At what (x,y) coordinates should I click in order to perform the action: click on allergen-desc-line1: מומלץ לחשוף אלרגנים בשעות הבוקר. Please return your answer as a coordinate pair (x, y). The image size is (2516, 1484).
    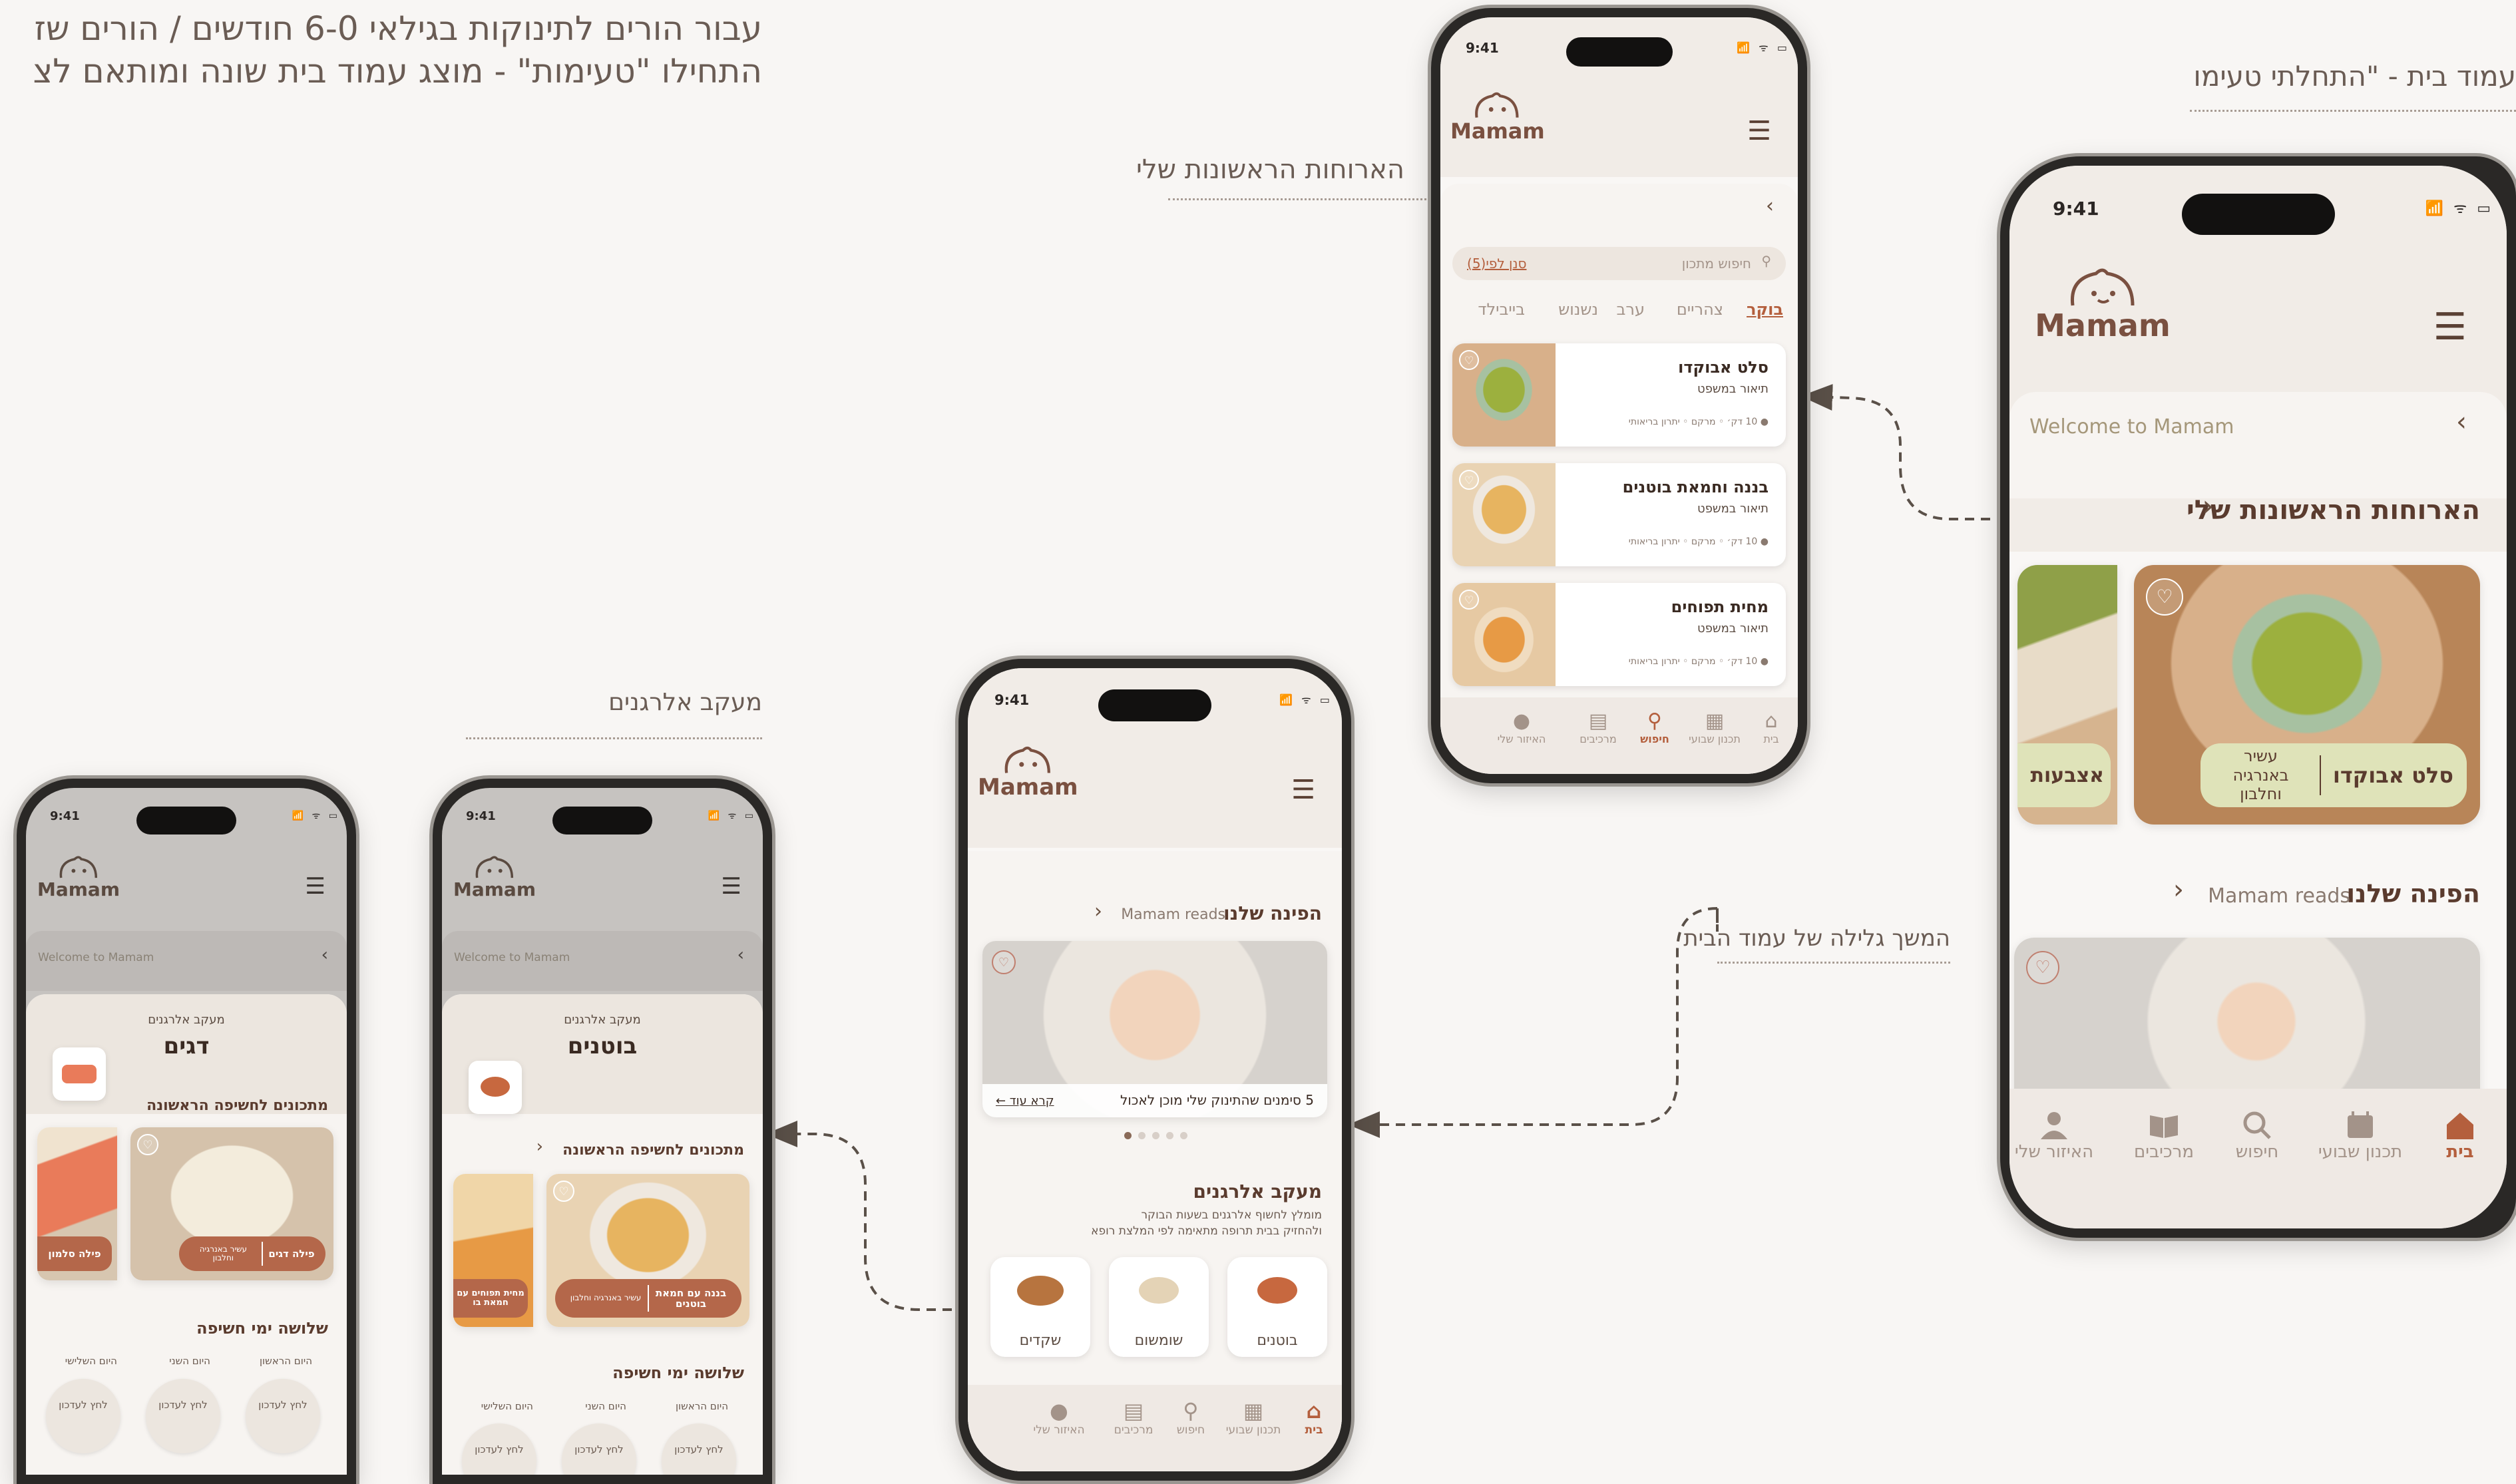
    Looking at the image, I should click on (1231, 1215).